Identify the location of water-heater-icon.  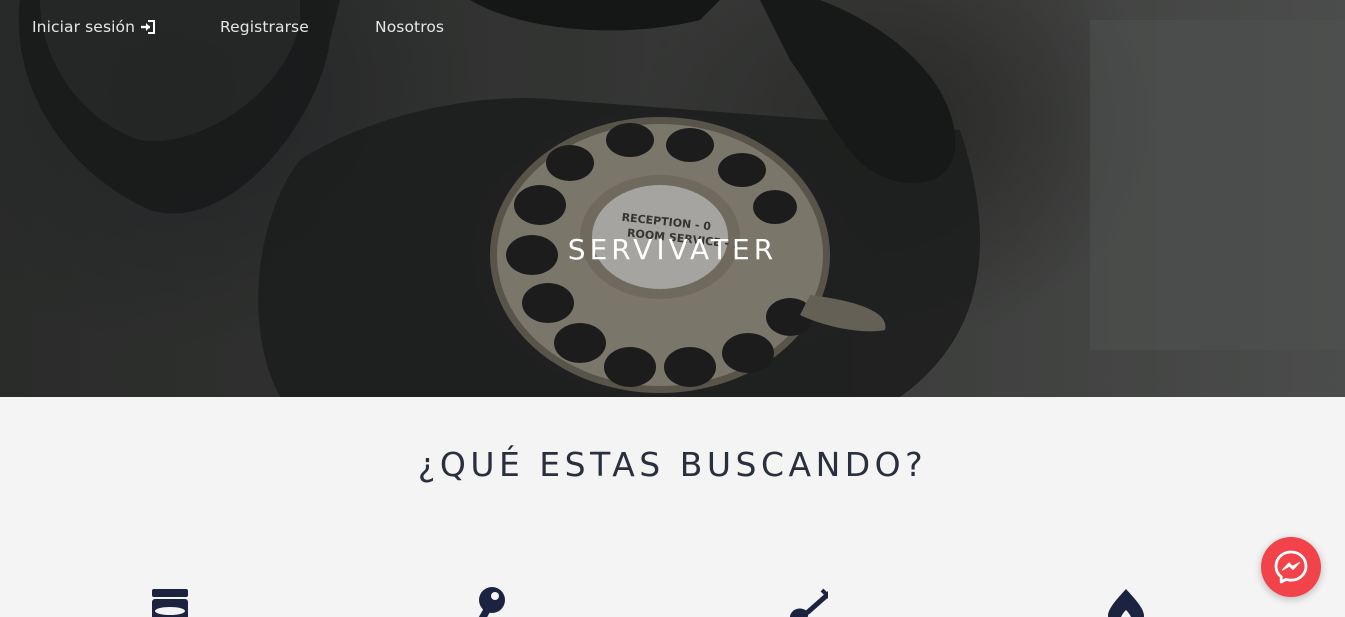
(170, 601).